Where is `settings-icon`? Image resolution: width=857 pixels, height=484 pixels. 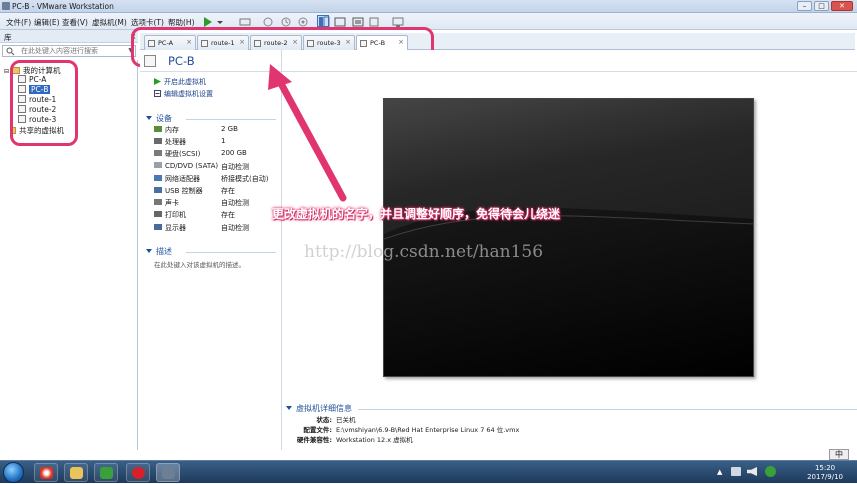 settings-icon is located at coordinates (157, 93).